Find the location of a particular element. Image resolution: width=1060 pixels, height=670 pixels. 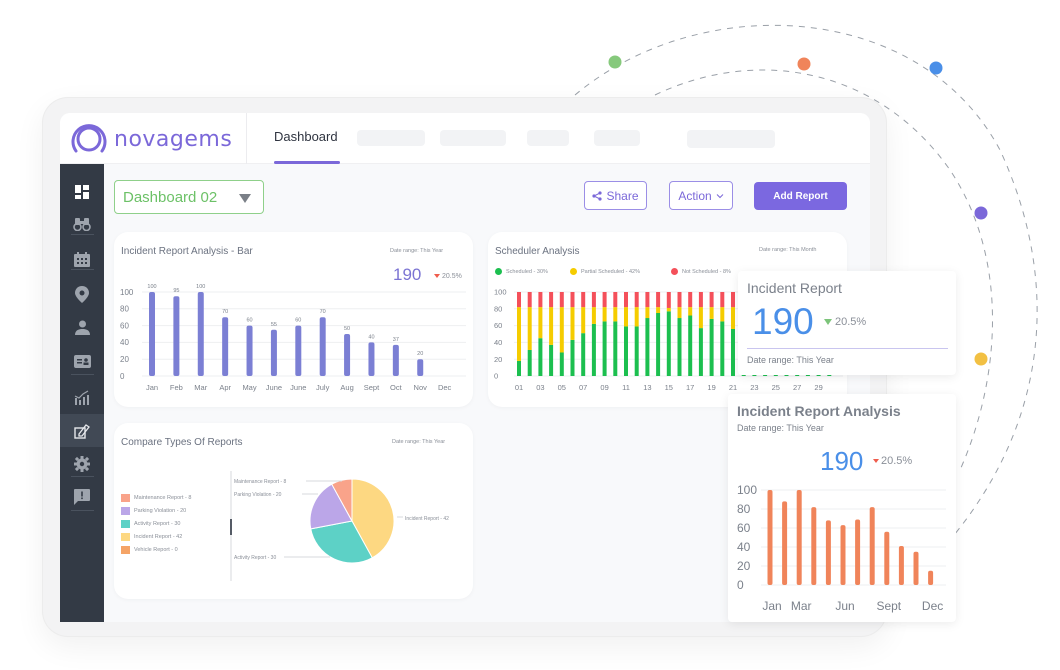

sidebar-item-users is located at coordinates (82, 327).